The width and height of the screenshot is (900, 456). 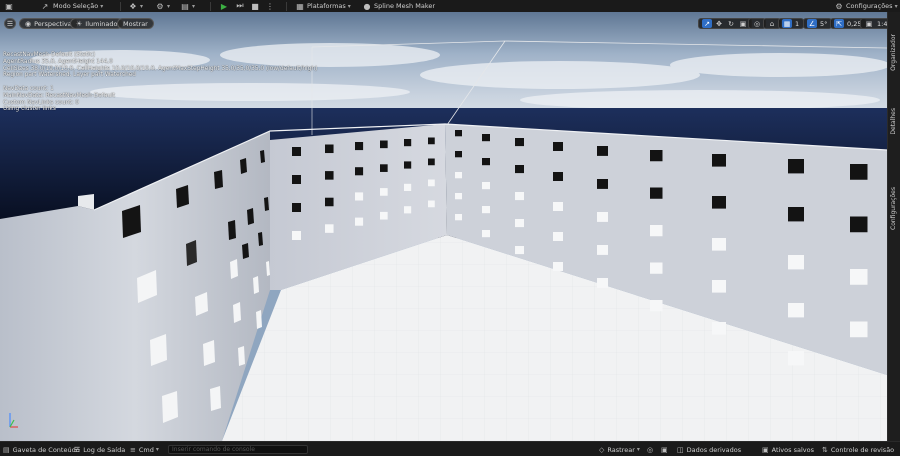 I want to click on rotate-tool-icon: ↻, so click(x=731, y=23).